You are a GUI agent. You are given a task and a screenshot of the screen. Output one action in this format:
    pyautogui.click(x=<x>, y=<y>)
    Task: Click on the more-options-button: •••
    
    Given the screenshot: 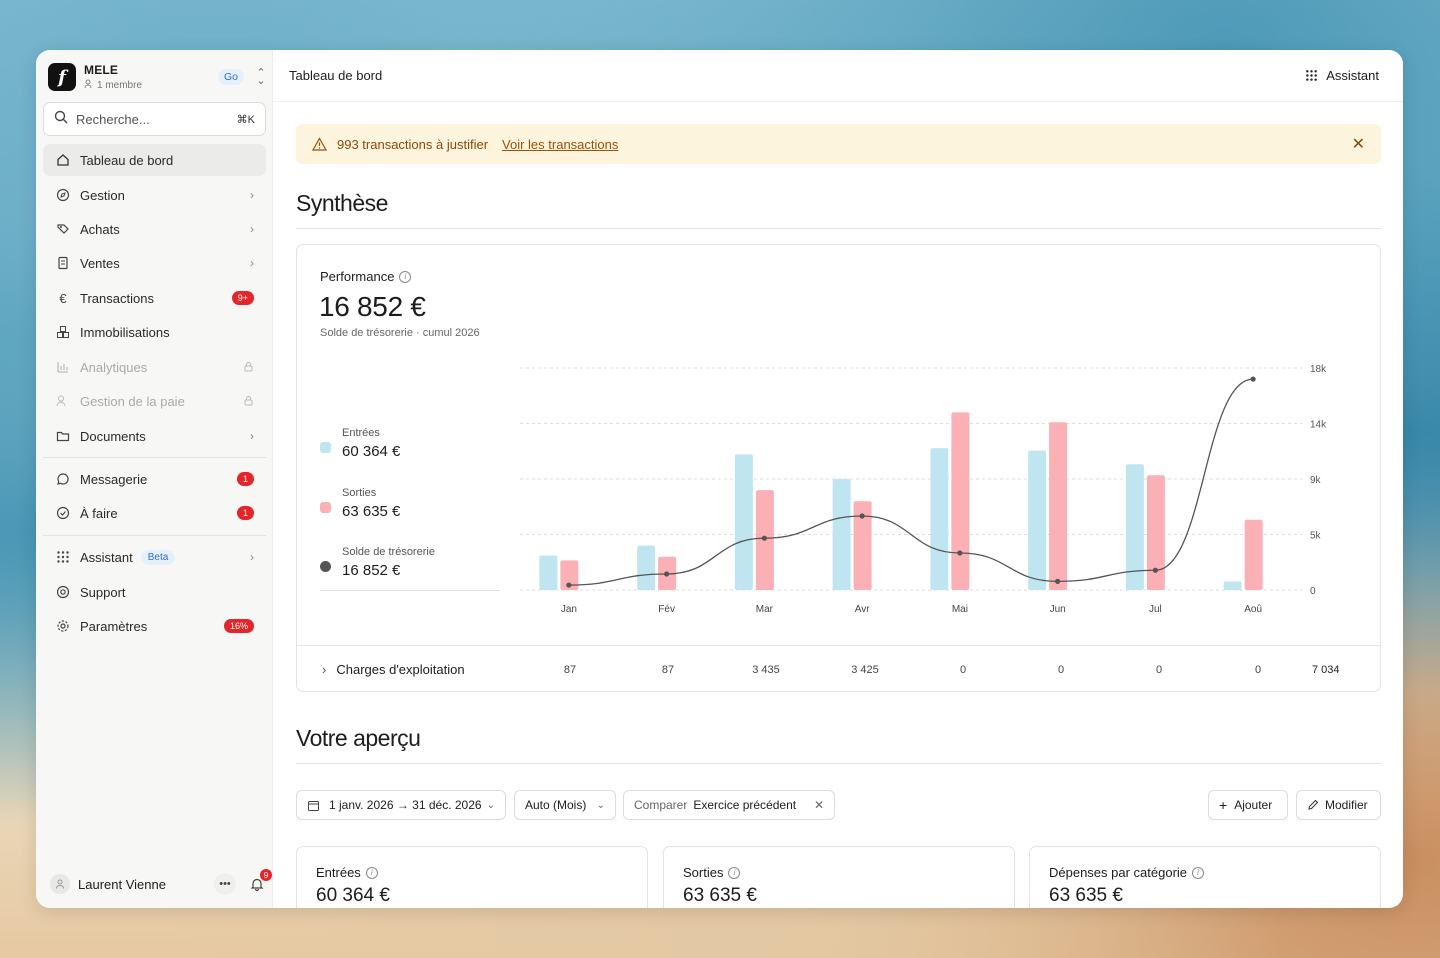 What is the action you would take?
    pyautogui.click(x=225, y=884)
    